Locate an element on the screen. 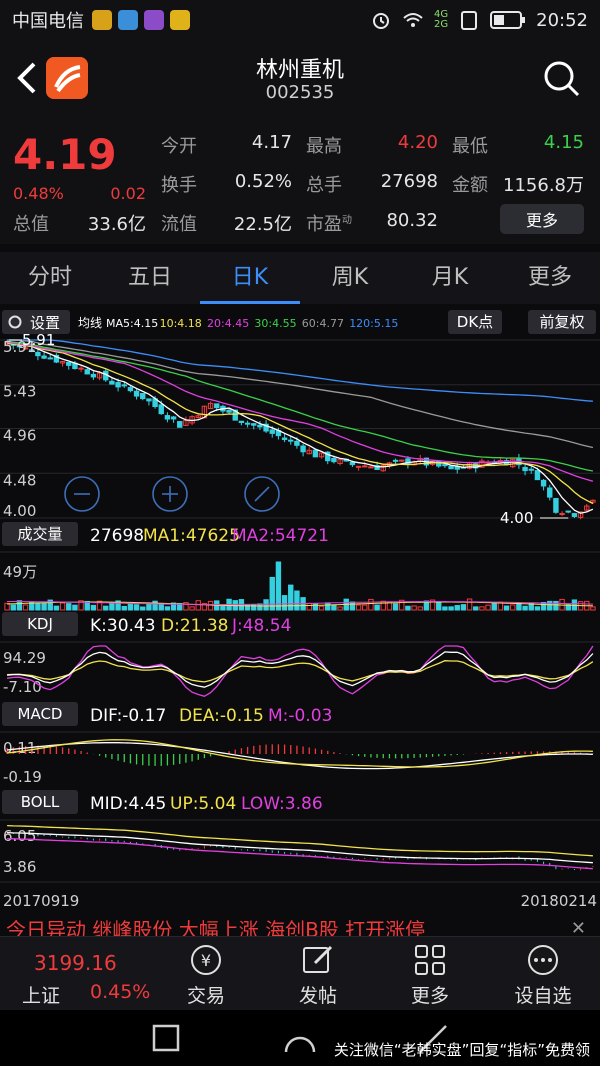 This screenshot has height=1066, width=600. kdj-axis-top: 94.29 is located at coordinates (24, 658).